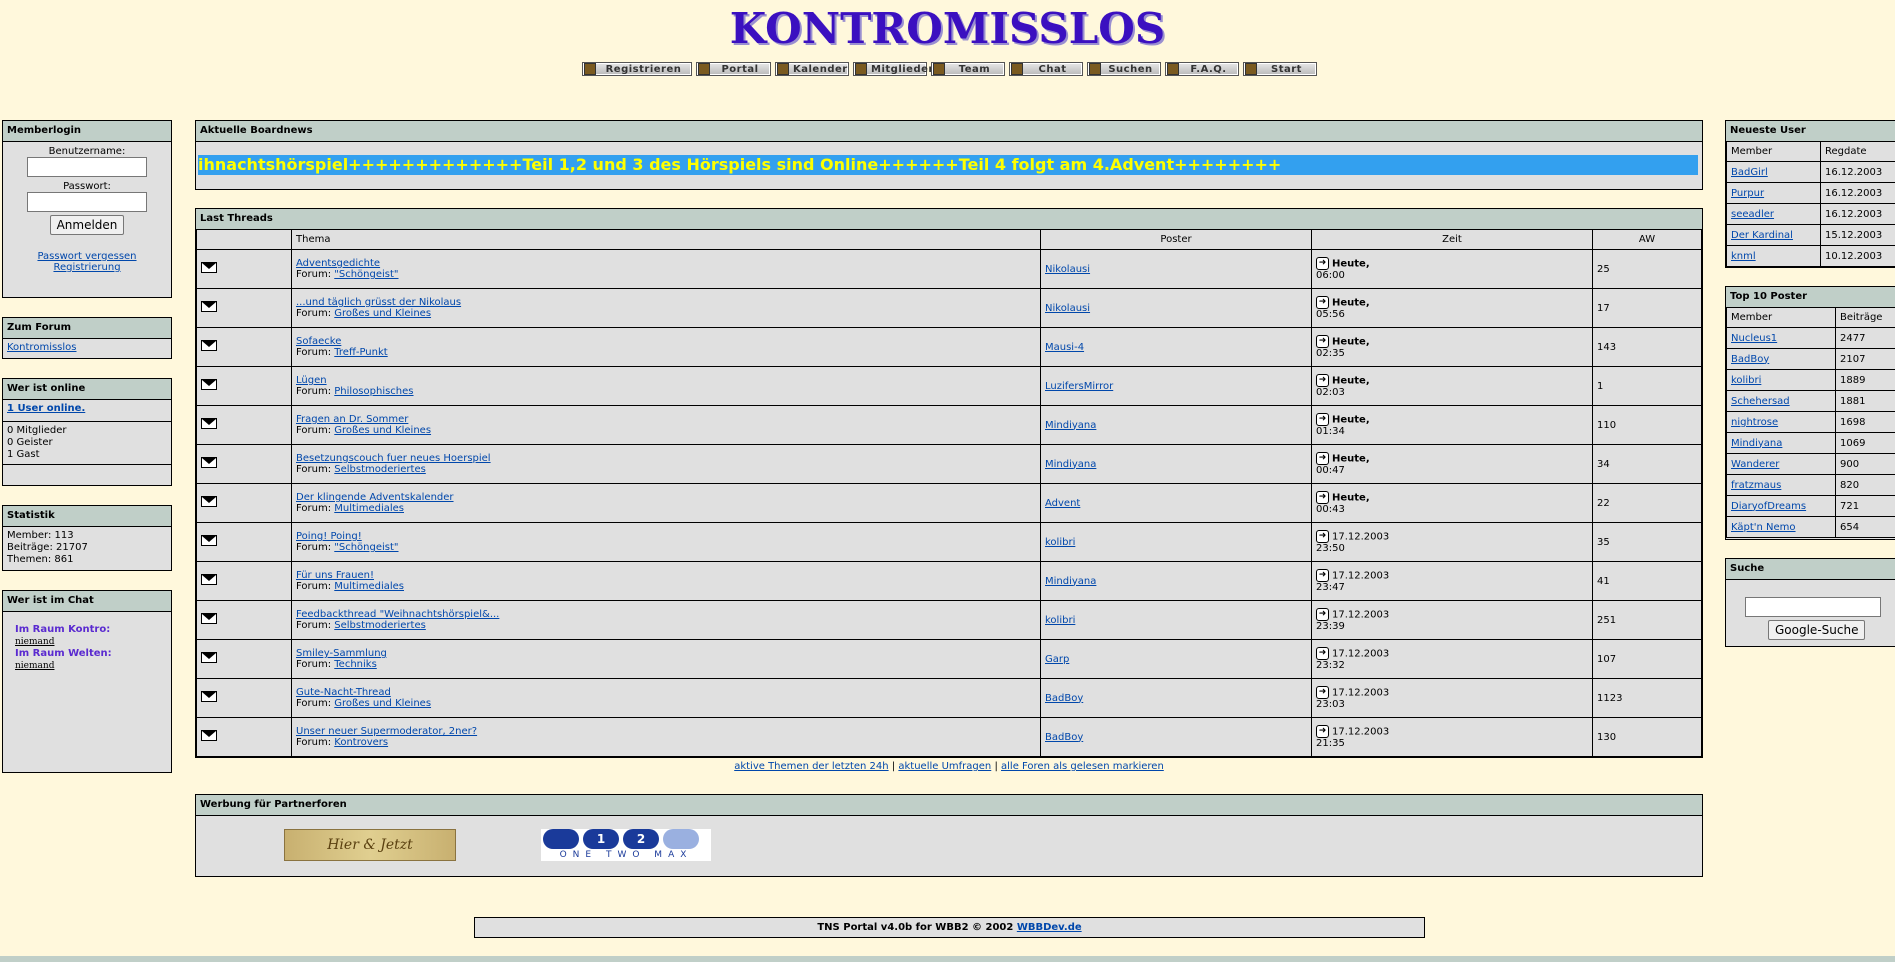 The height and width of the screenshot is (962, 1895). I want to click on thread-poster-link: LuzifersMirror, so click(1079, 386).